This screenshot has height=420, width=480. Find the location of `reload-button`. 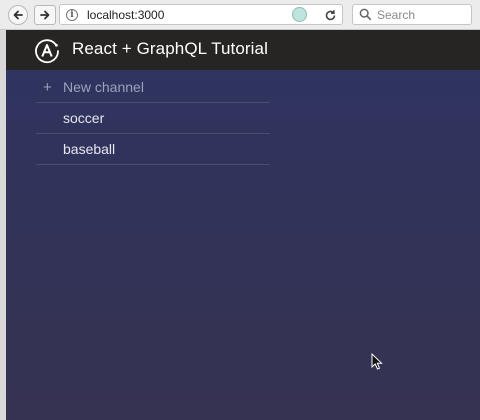

reload-button is located at coordinates (330, 15).